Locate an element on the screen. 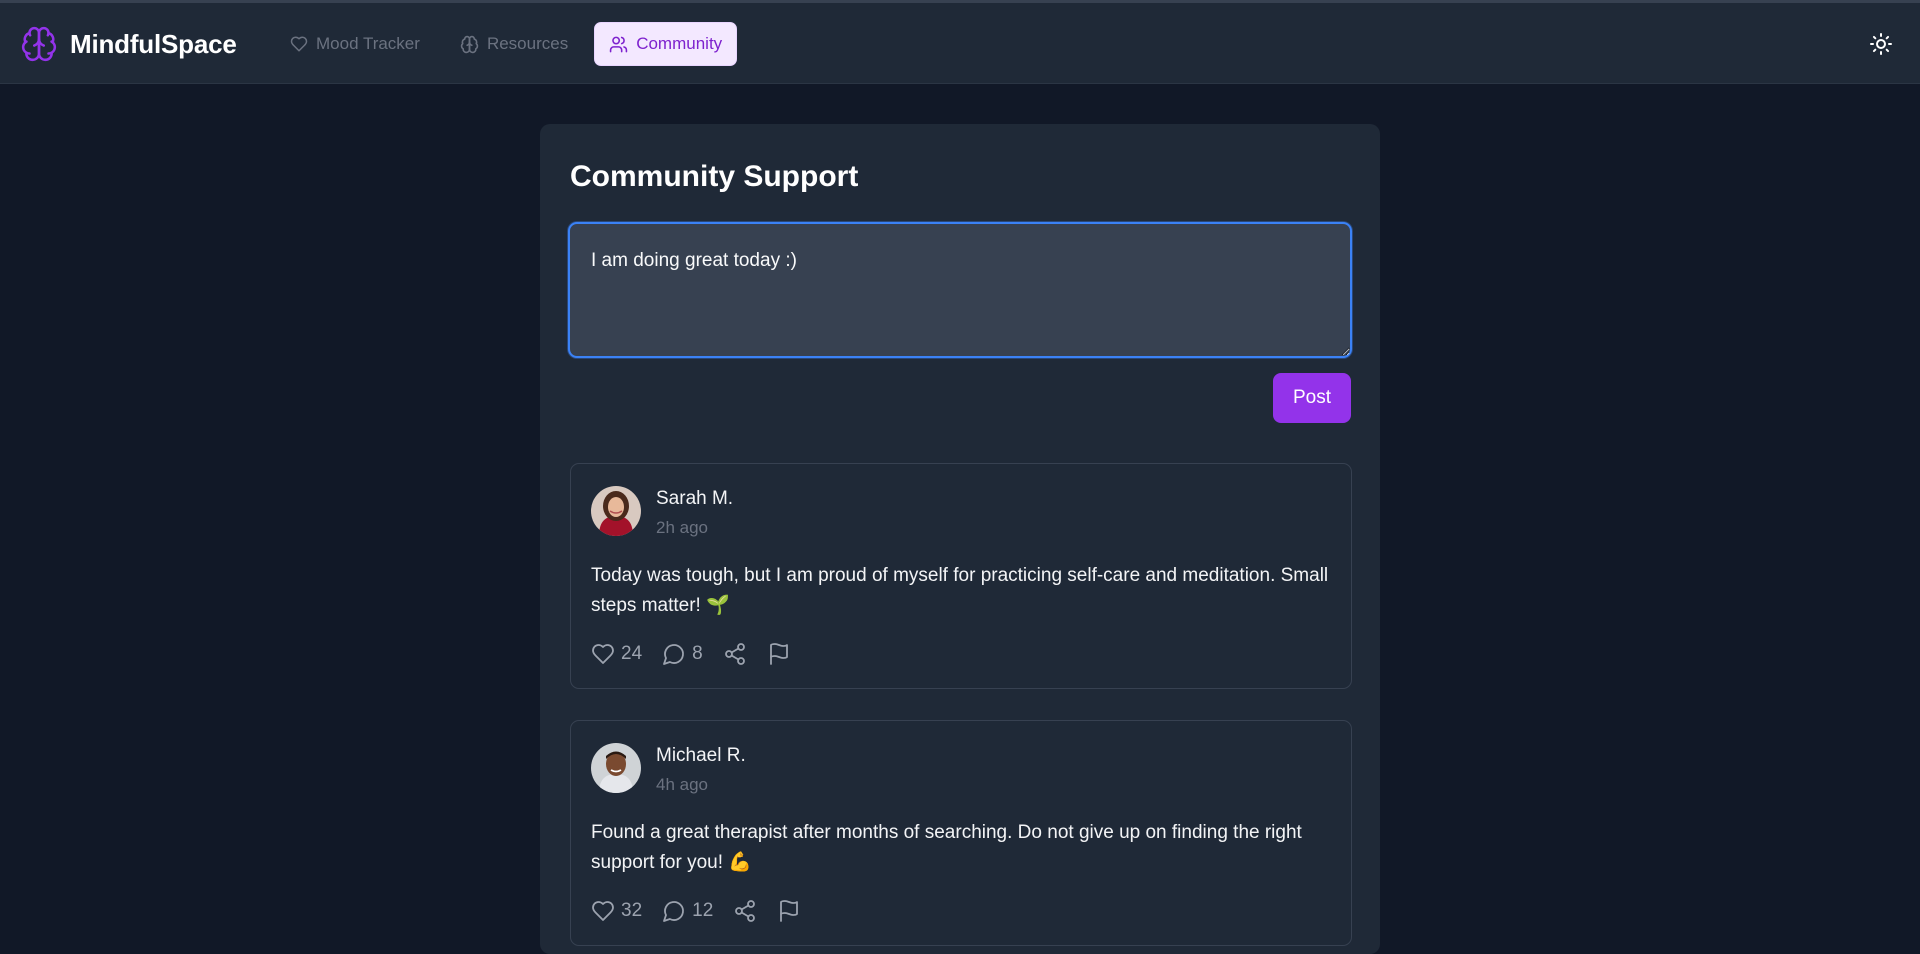 This screenshot has width=1920, height=954. like-button: 24 is located at coordinates (616, 654).